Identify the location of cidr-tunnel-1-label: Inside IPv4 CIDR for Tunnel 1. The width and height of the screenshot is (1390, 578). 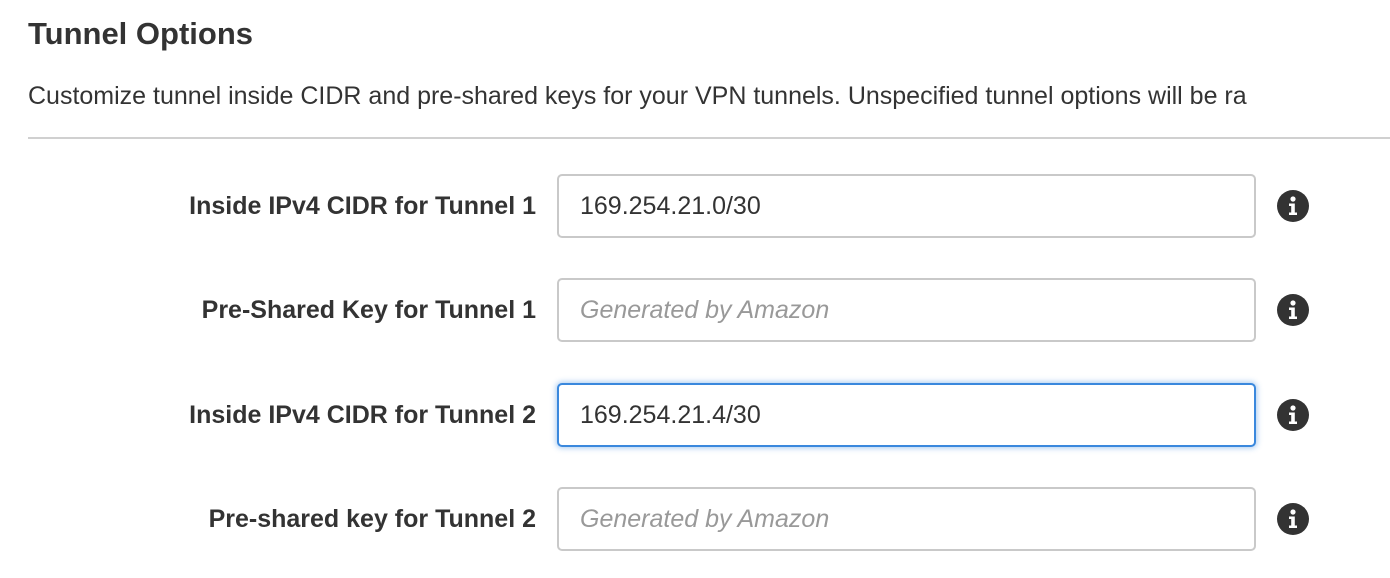
(362, 206).